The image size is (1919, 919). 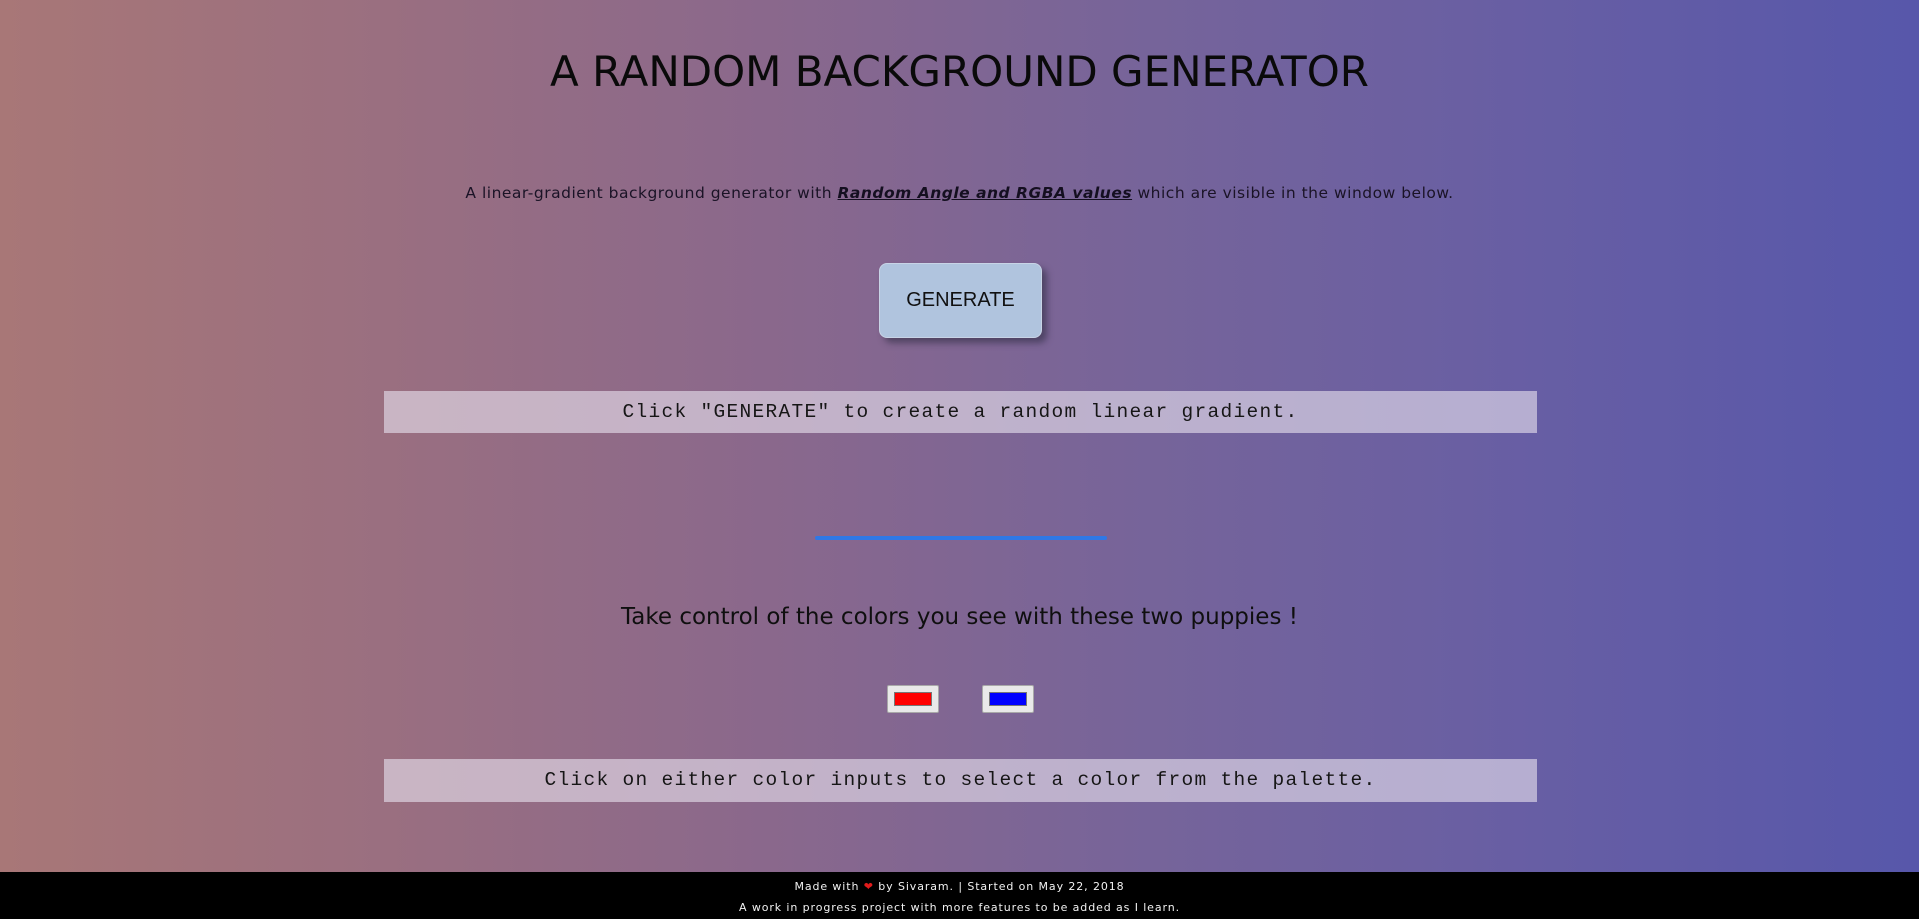 I want to click on generate-button: GENERATE, so click(x=960, y=300).